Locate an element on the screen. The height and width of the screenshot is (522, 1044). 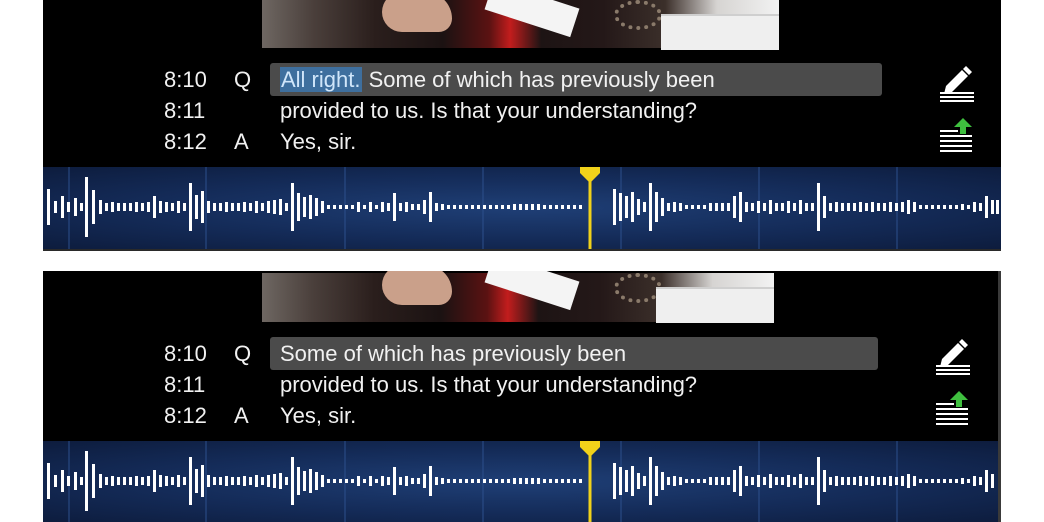
line-text: Some of which has previously been is located at coordinates (453, 354).